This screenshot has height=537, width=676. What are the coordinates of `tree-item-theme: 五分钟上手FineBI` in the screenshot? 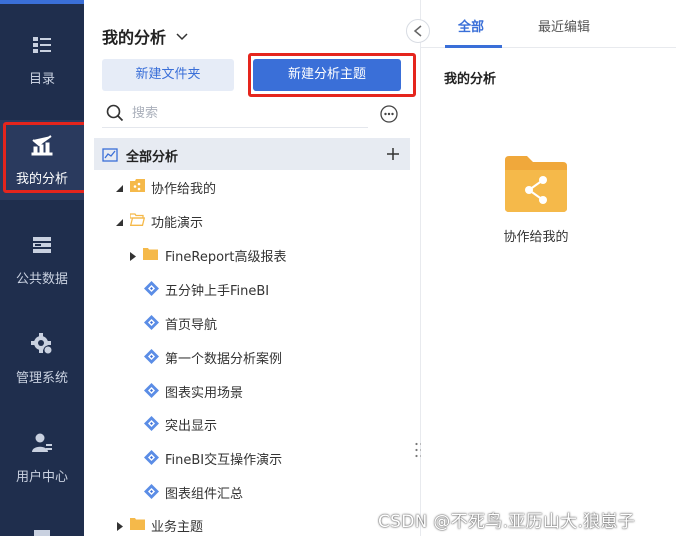 It's located at (274, 289).